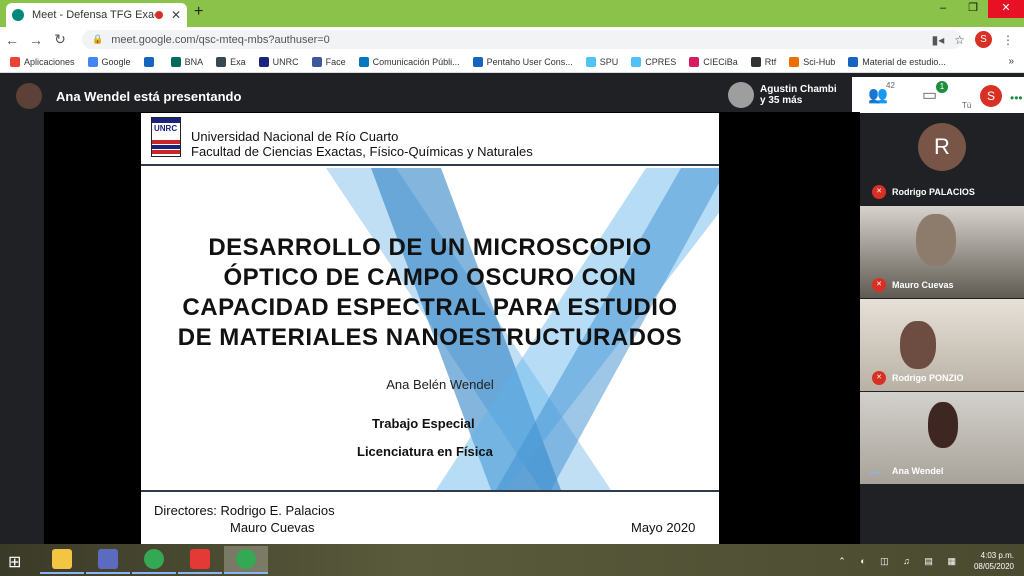 This screenshot has height=576, width=1024. Describe the element at coordinates (166, 128) in the screenshot. I see `logo-text: UNRC` at that location.